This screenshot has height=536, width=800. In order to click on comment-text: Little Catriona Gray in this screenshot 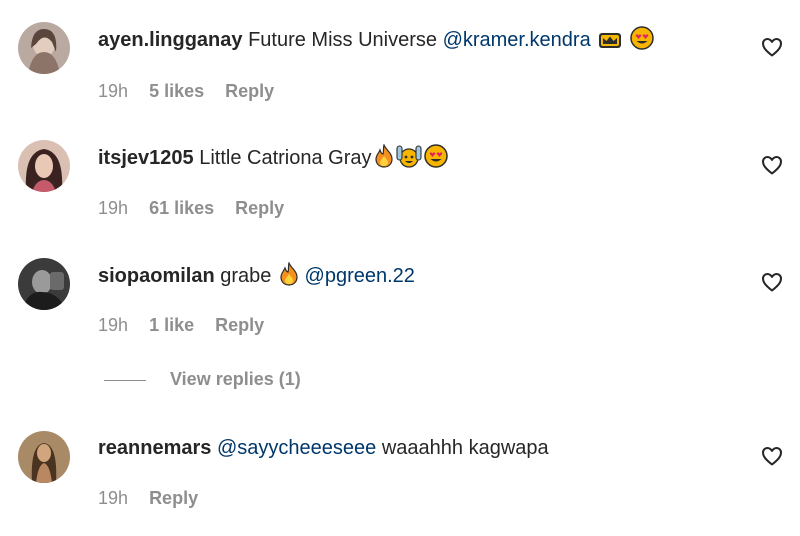, I will do `click(285, 158)`.